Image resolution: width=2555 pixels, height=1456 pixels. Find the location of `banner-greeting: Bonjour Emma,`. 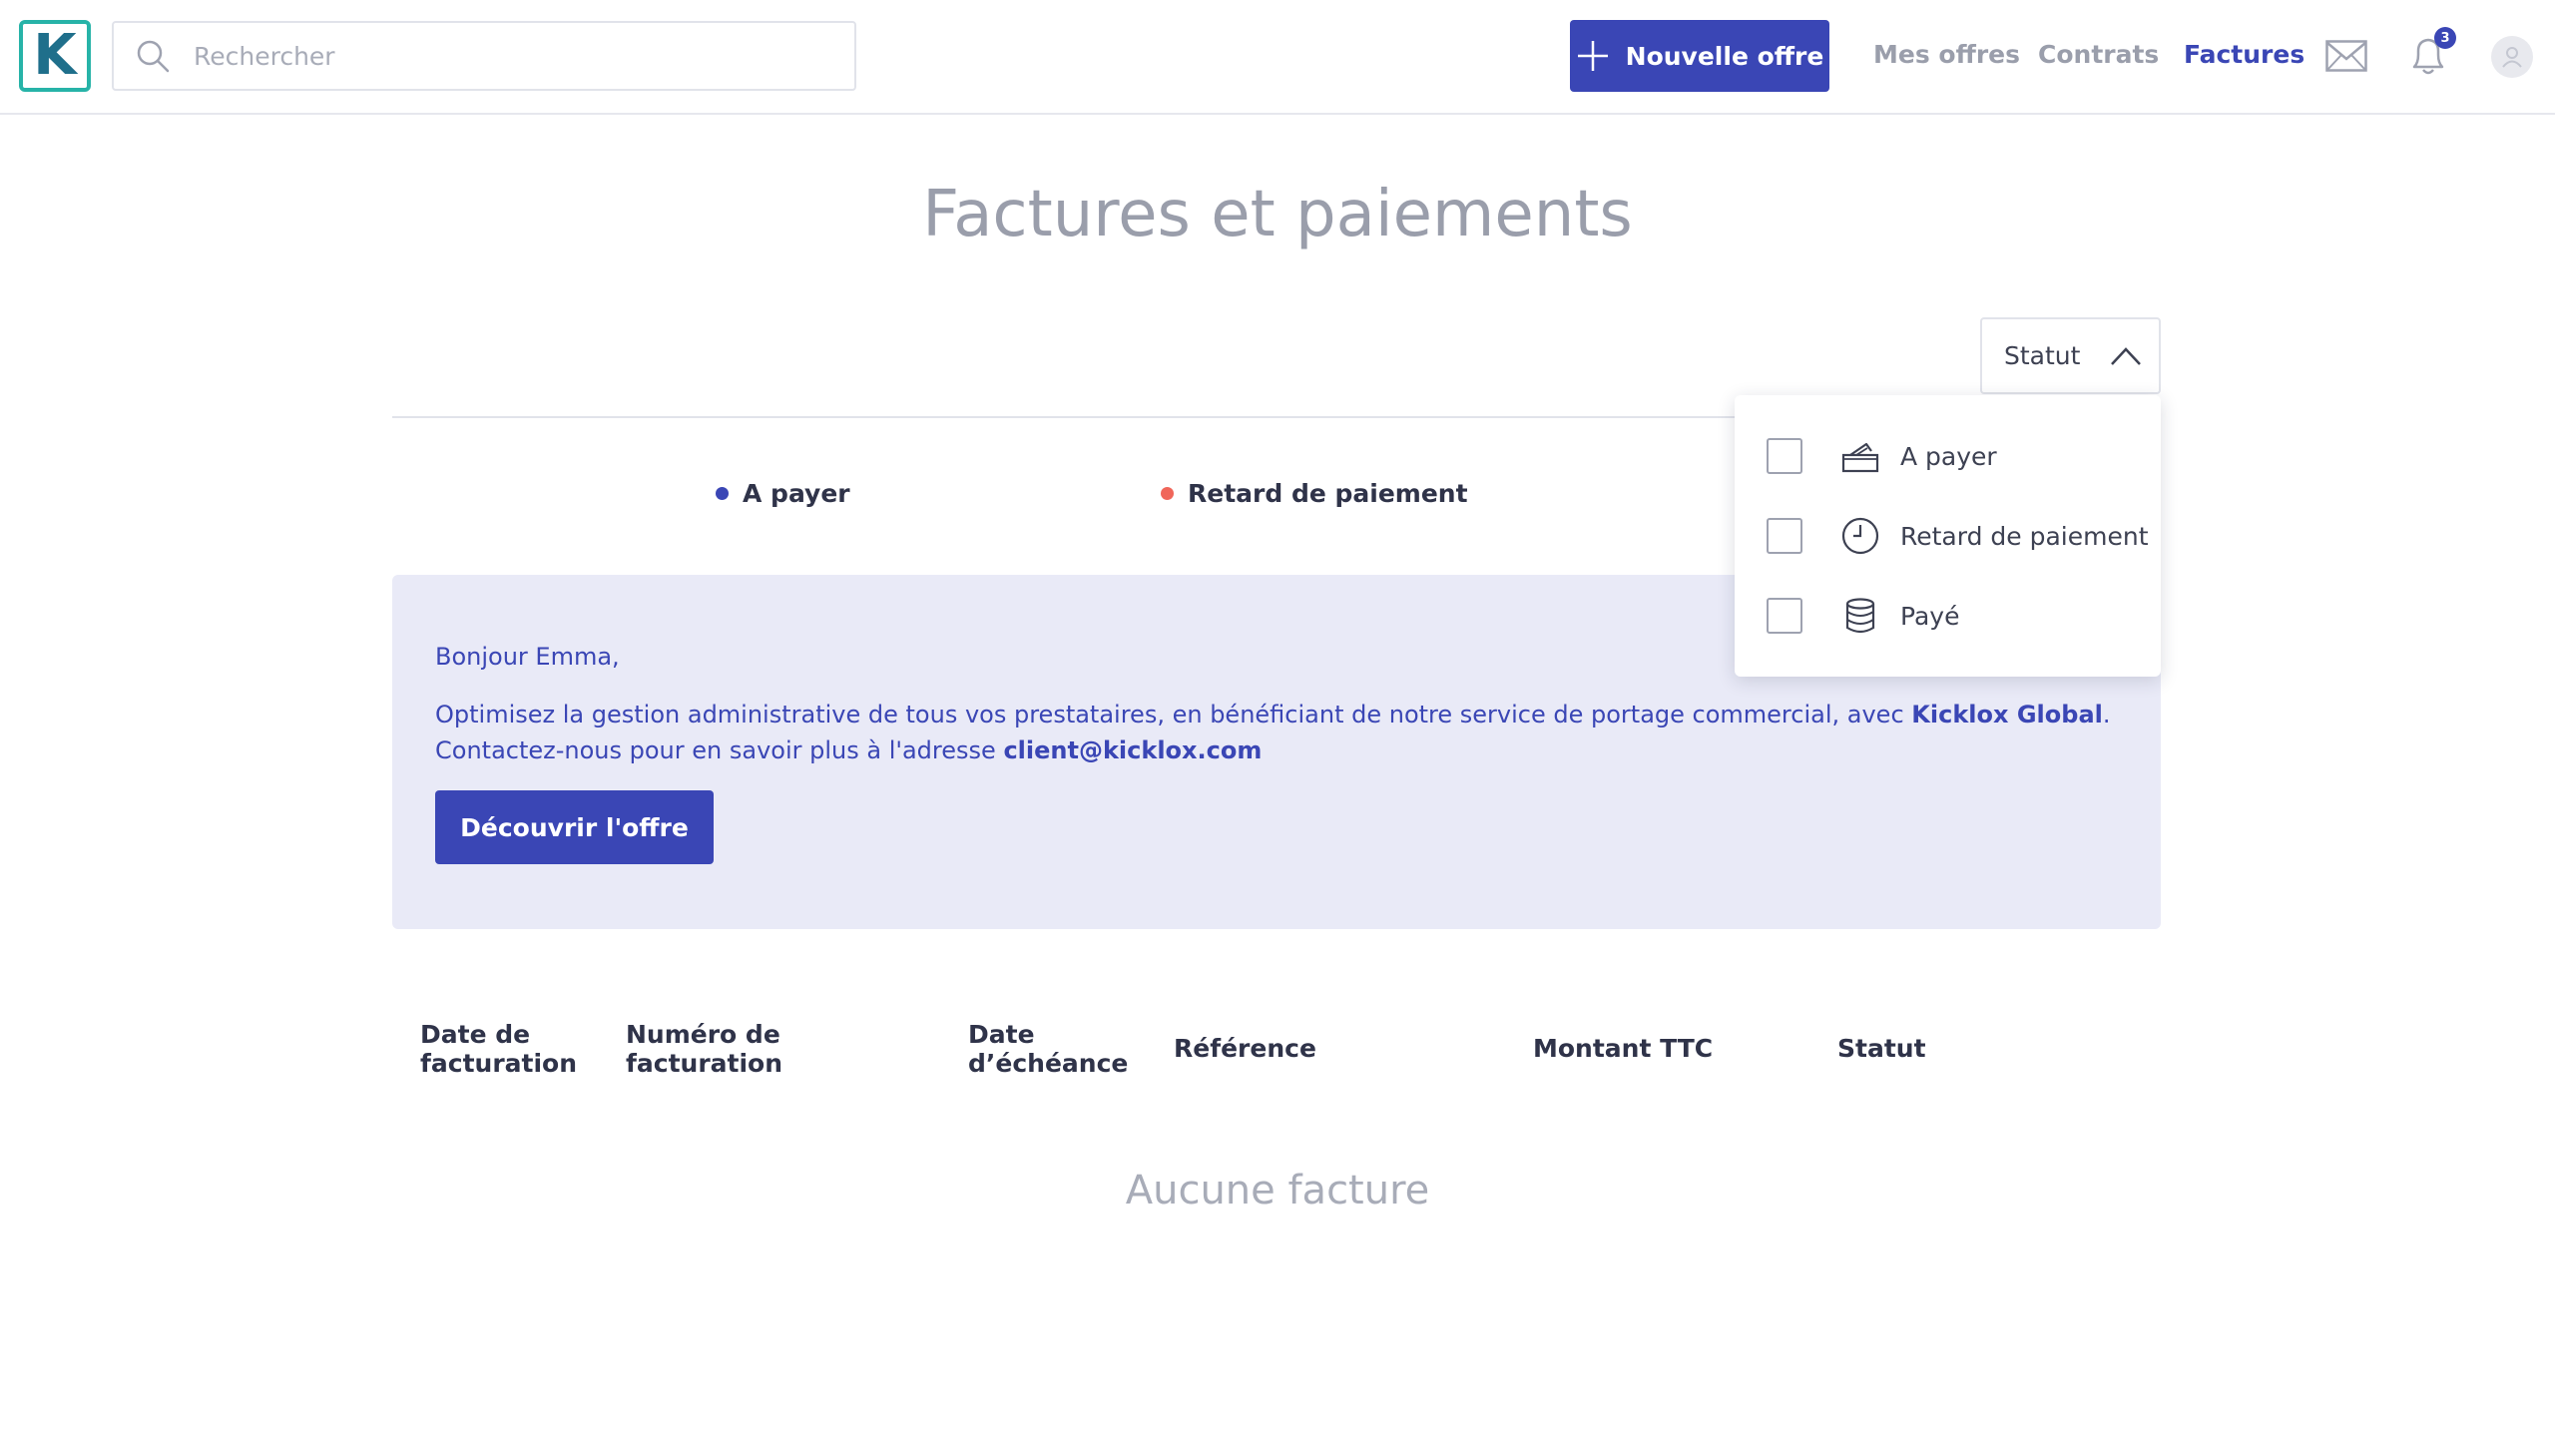

banner-greeting: Bonjour Emma, is located at coordinates (527, 657).